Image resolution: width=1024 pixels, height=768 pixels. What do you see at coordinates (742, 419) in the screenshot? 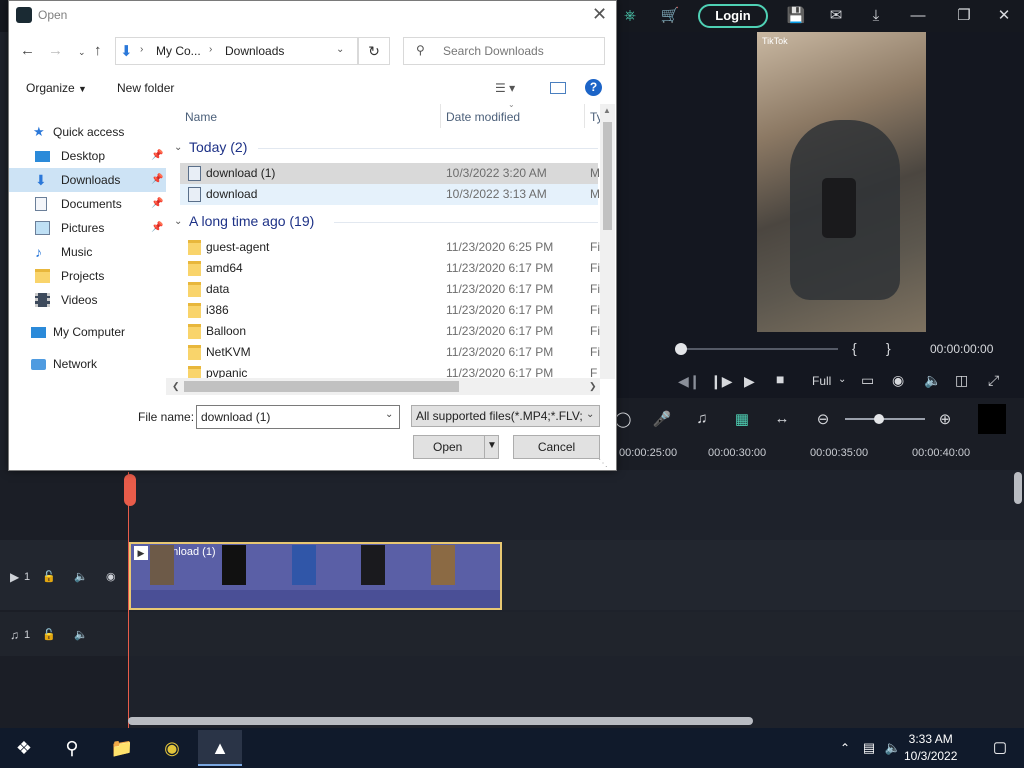
I see `snap-icon: ▦` at bounding box center [742, 419].